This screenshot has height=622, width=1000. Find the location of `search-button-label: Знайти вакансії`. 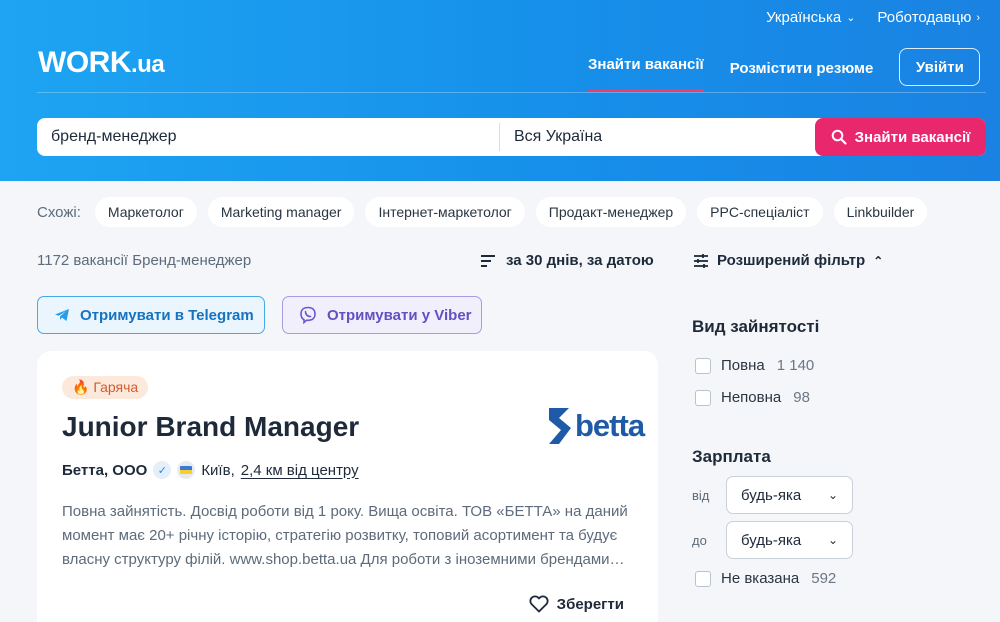

search-button-label: Знайти вакансії is located at coordinates (912, 137).